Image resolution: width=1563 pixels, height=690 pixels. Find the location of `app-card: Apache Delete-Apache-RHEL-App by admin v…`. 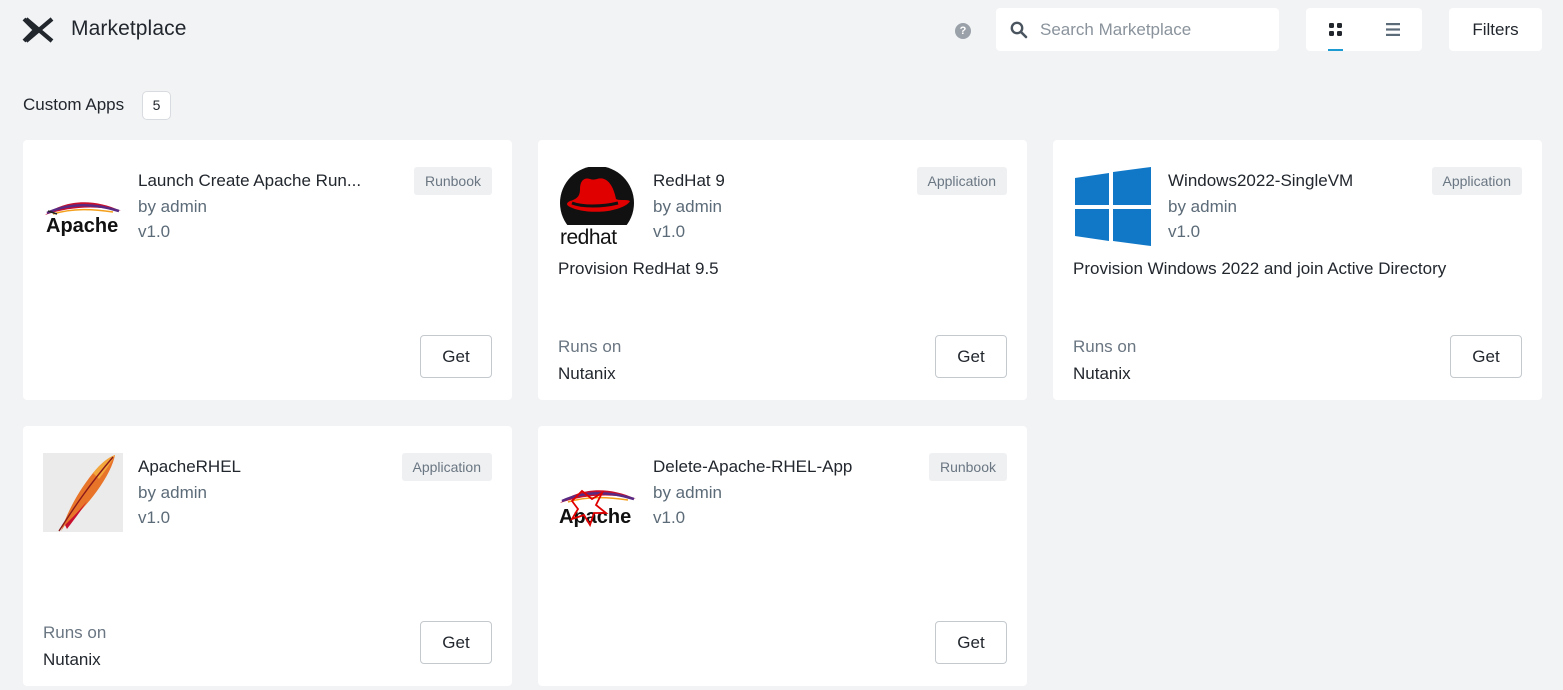

app-card: Apache Delete-Apache-RHEL-App by admin v… is located at coordinates (782, 556).